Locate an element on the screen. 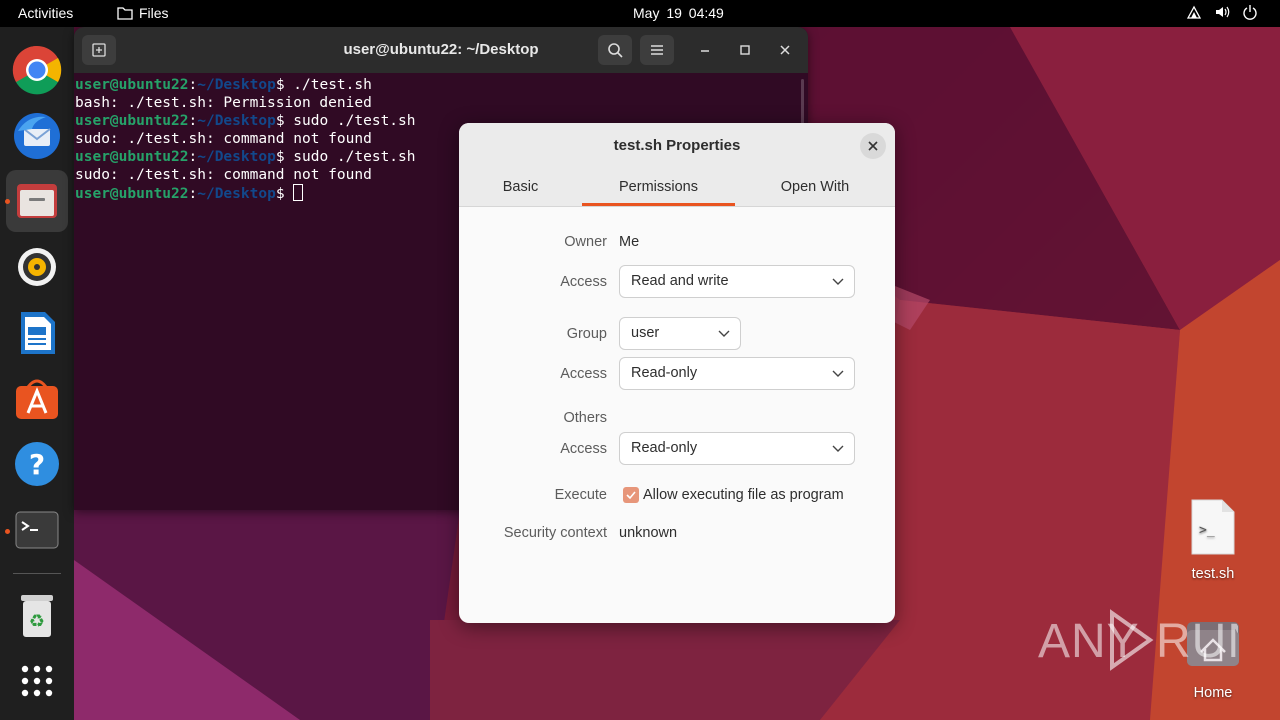  desktop-file-label: test.sh is located at coordinates (1213, 574).